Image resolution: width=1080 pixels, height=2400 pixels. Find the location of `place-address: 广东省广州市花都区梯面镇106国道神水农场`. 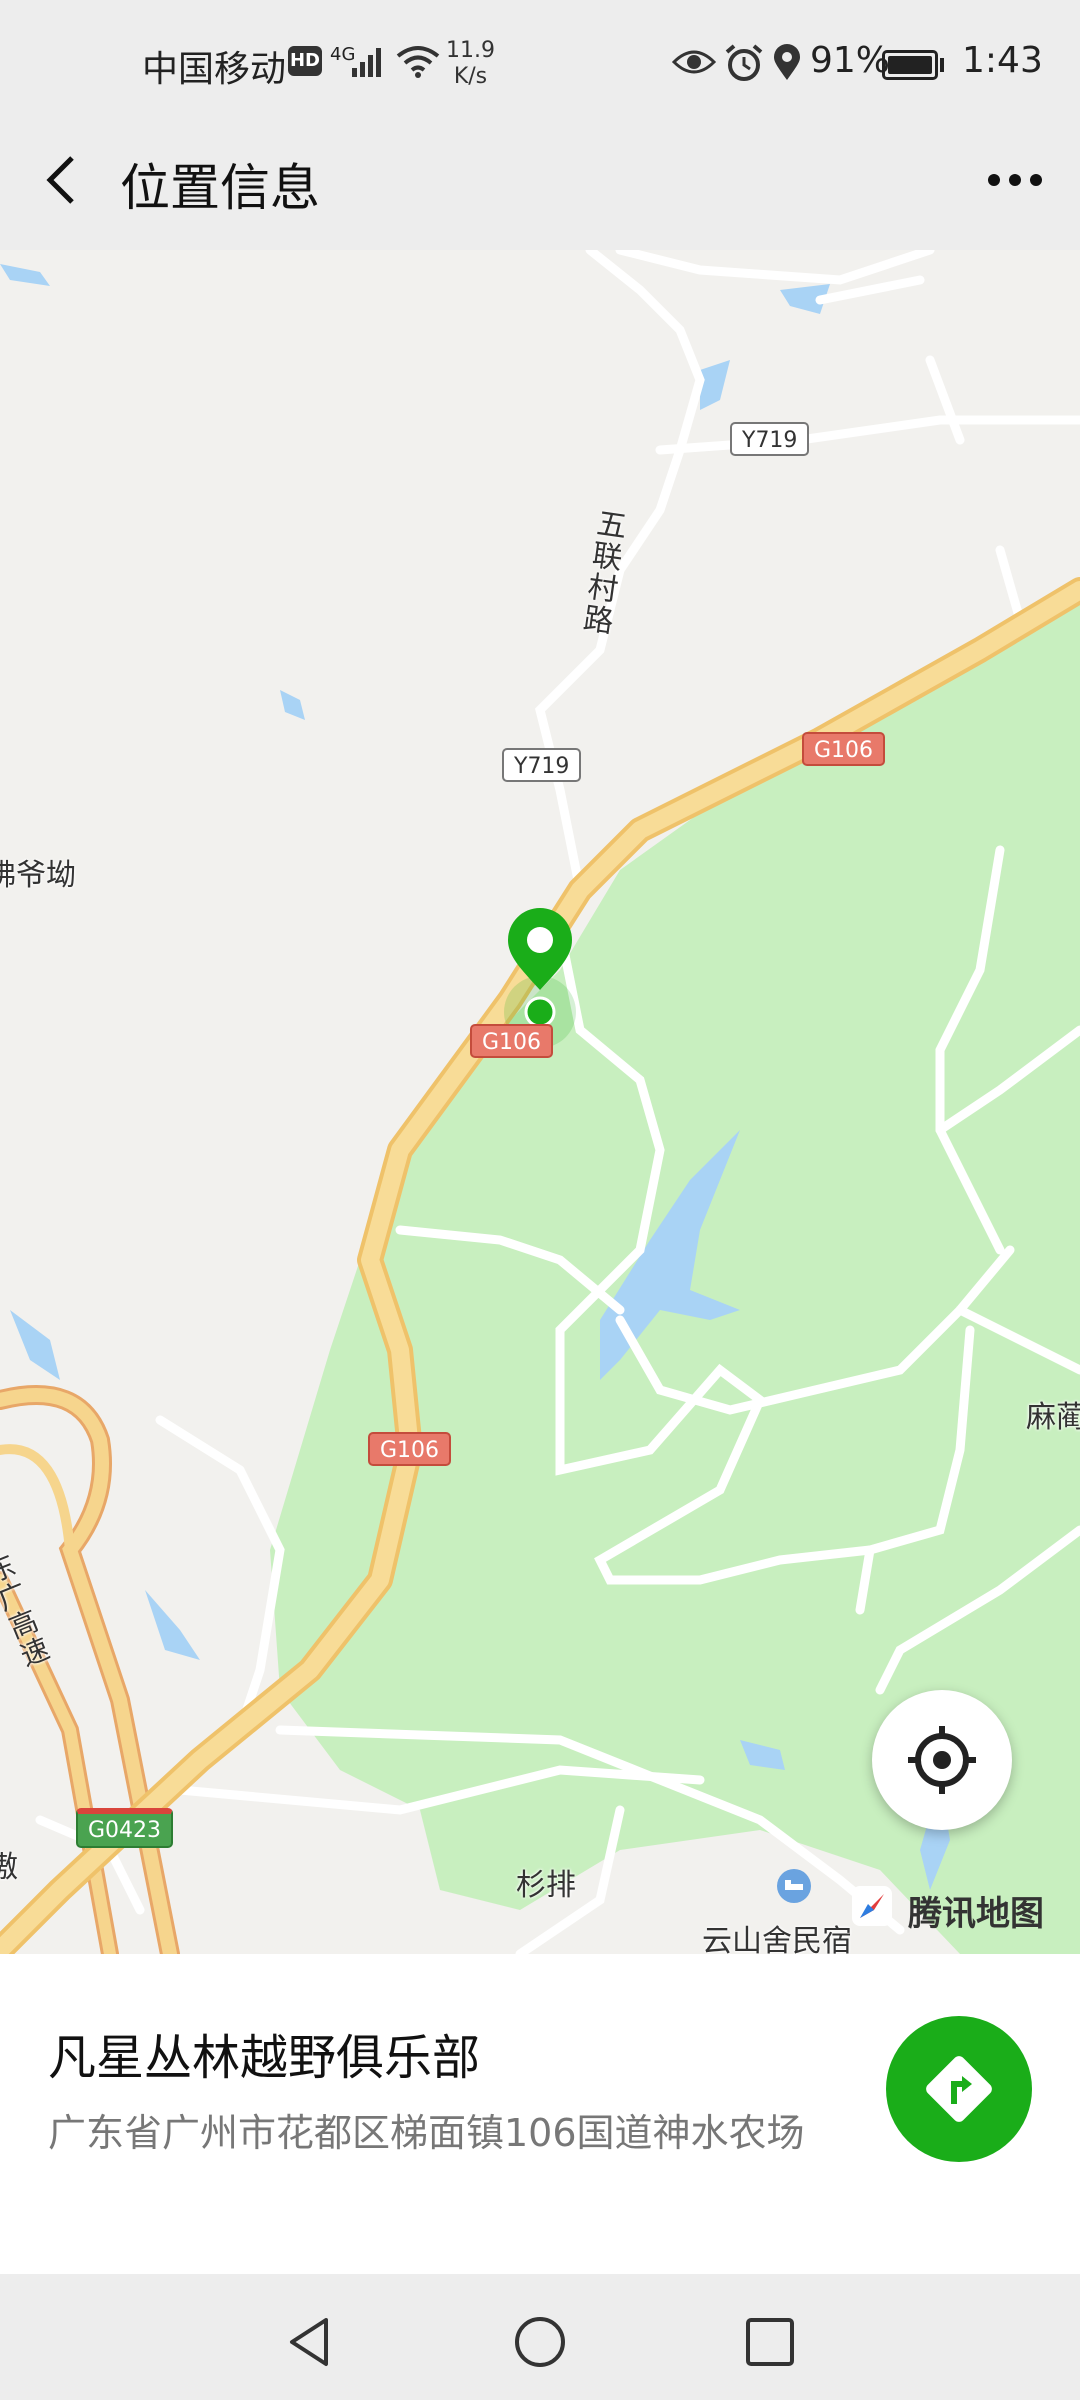

place-address: 广东省广州市花都区梯面镇106国道神水农场 is located at coordinates (426, 2133).